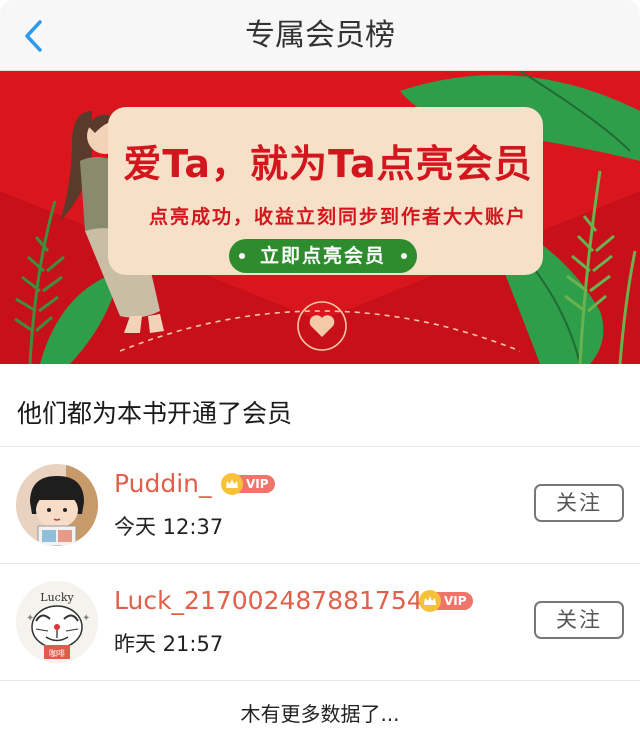 This screenshot has width=640, height=744. I want to click on member-time: 今天 12:37, so click(169, 527).